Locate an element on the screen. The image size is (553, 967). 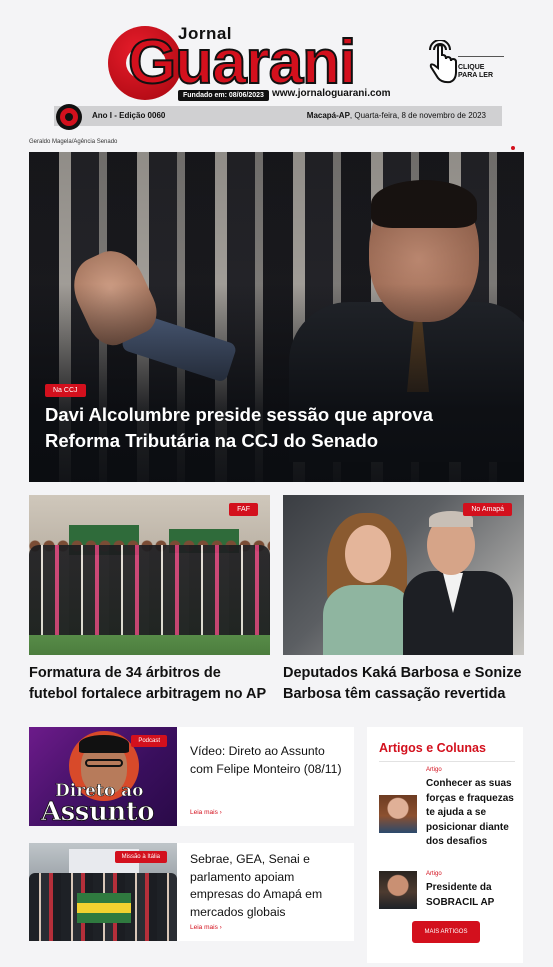
more-articles-button: MAIS ARTIGOS is located at coordinates (446, 932).